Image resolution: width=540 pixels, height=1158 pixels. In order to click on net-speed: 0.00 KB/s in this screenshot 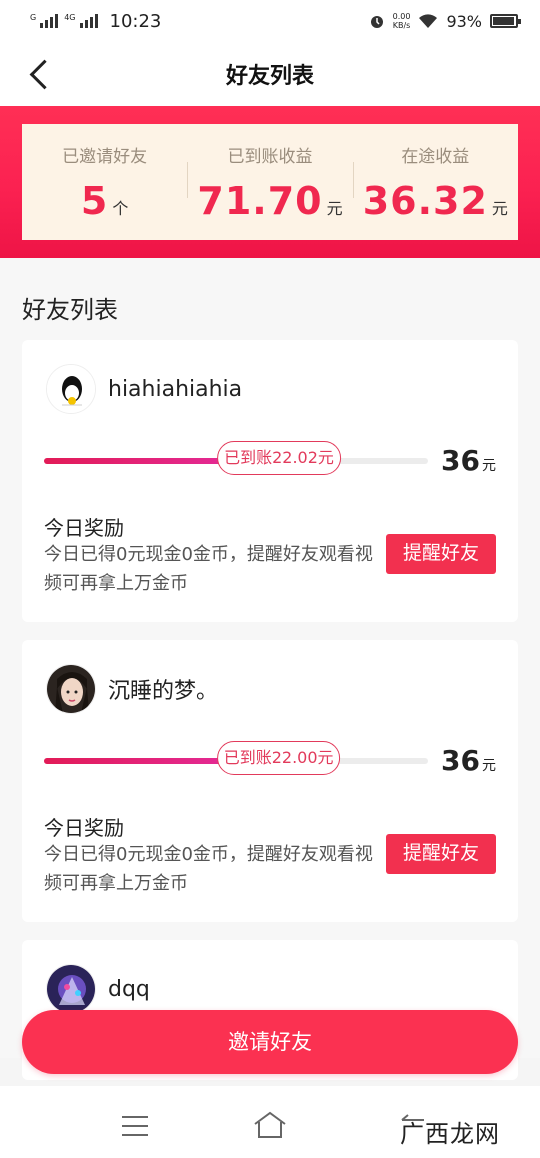, I will do `click(401, 21)`.